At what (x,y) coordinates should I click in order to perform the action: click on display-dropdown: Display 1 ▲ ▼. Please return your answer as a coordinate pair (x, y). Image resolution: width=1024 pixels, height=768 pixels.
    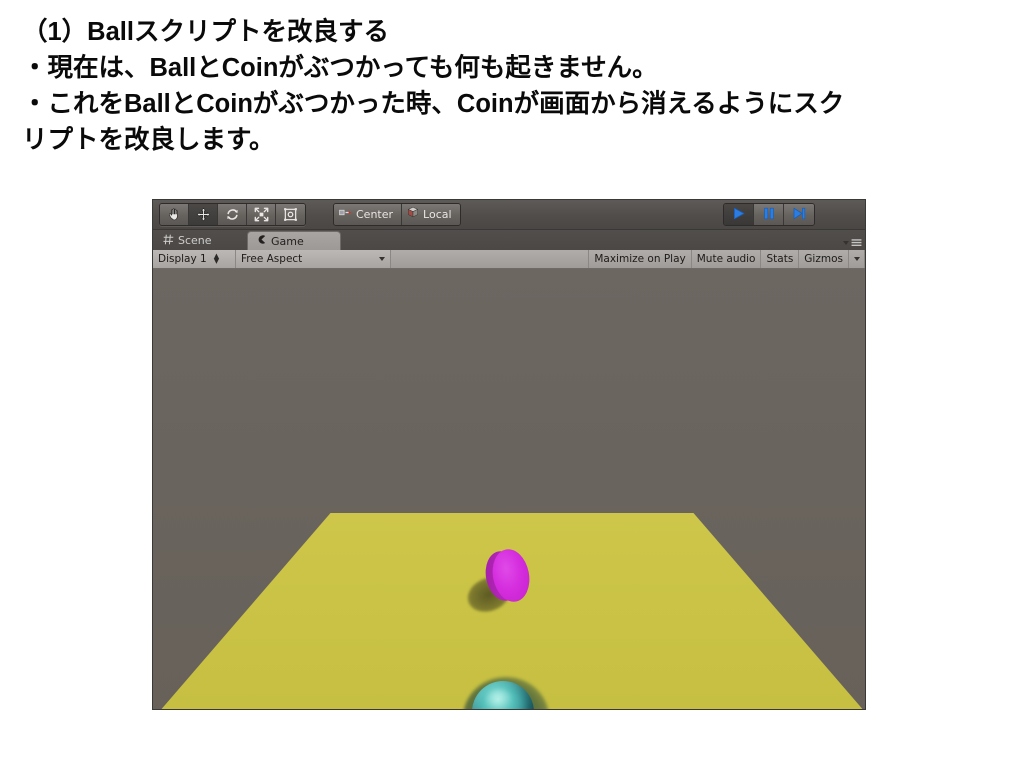
    Looking at the image, I should click on (194, 259).